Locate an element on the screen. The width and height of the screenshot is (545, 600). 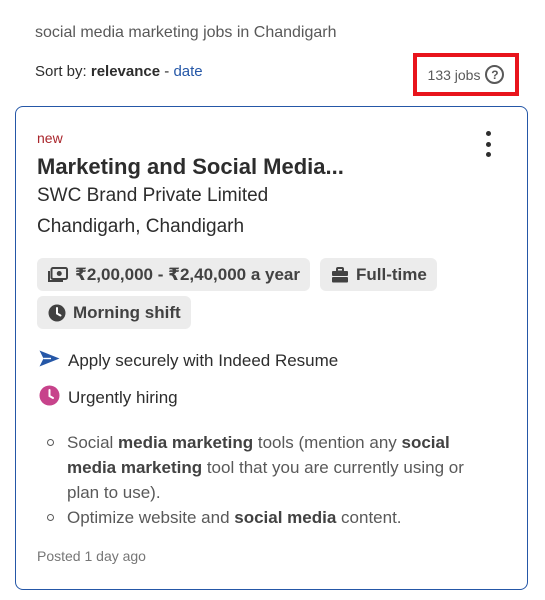
salary-text: ₹2,00,000 - ₹2,40,000 a year is located at coordinates (187, 274).